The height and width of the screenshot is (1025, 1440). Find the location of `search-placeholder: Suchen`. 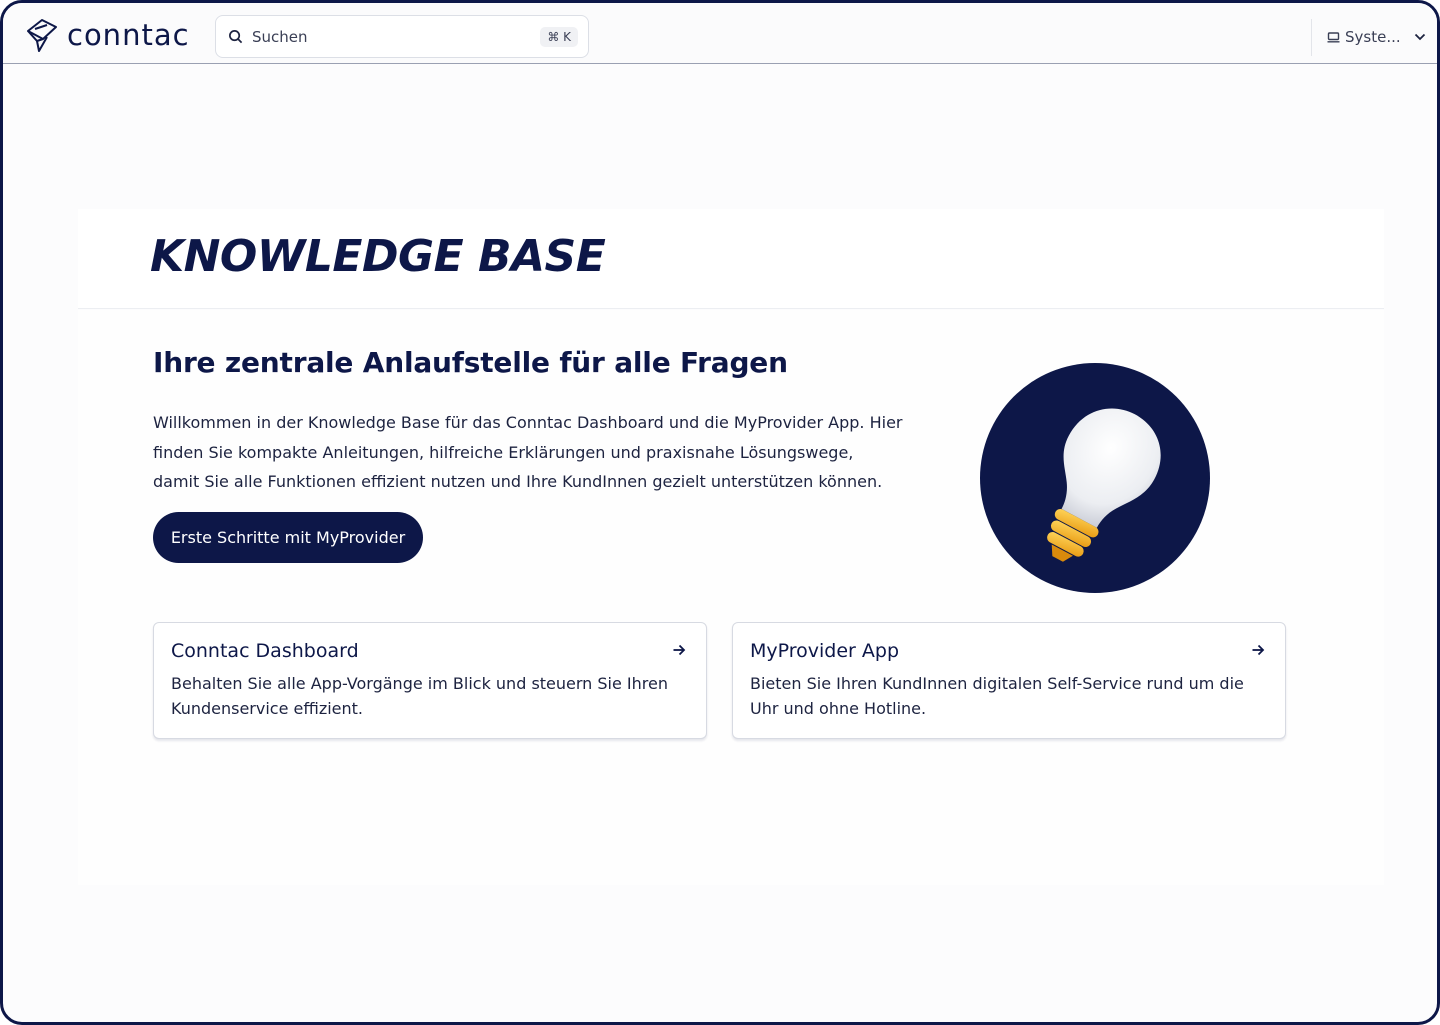

search-placeholder: Suchen is located at coordinates (280, 36).